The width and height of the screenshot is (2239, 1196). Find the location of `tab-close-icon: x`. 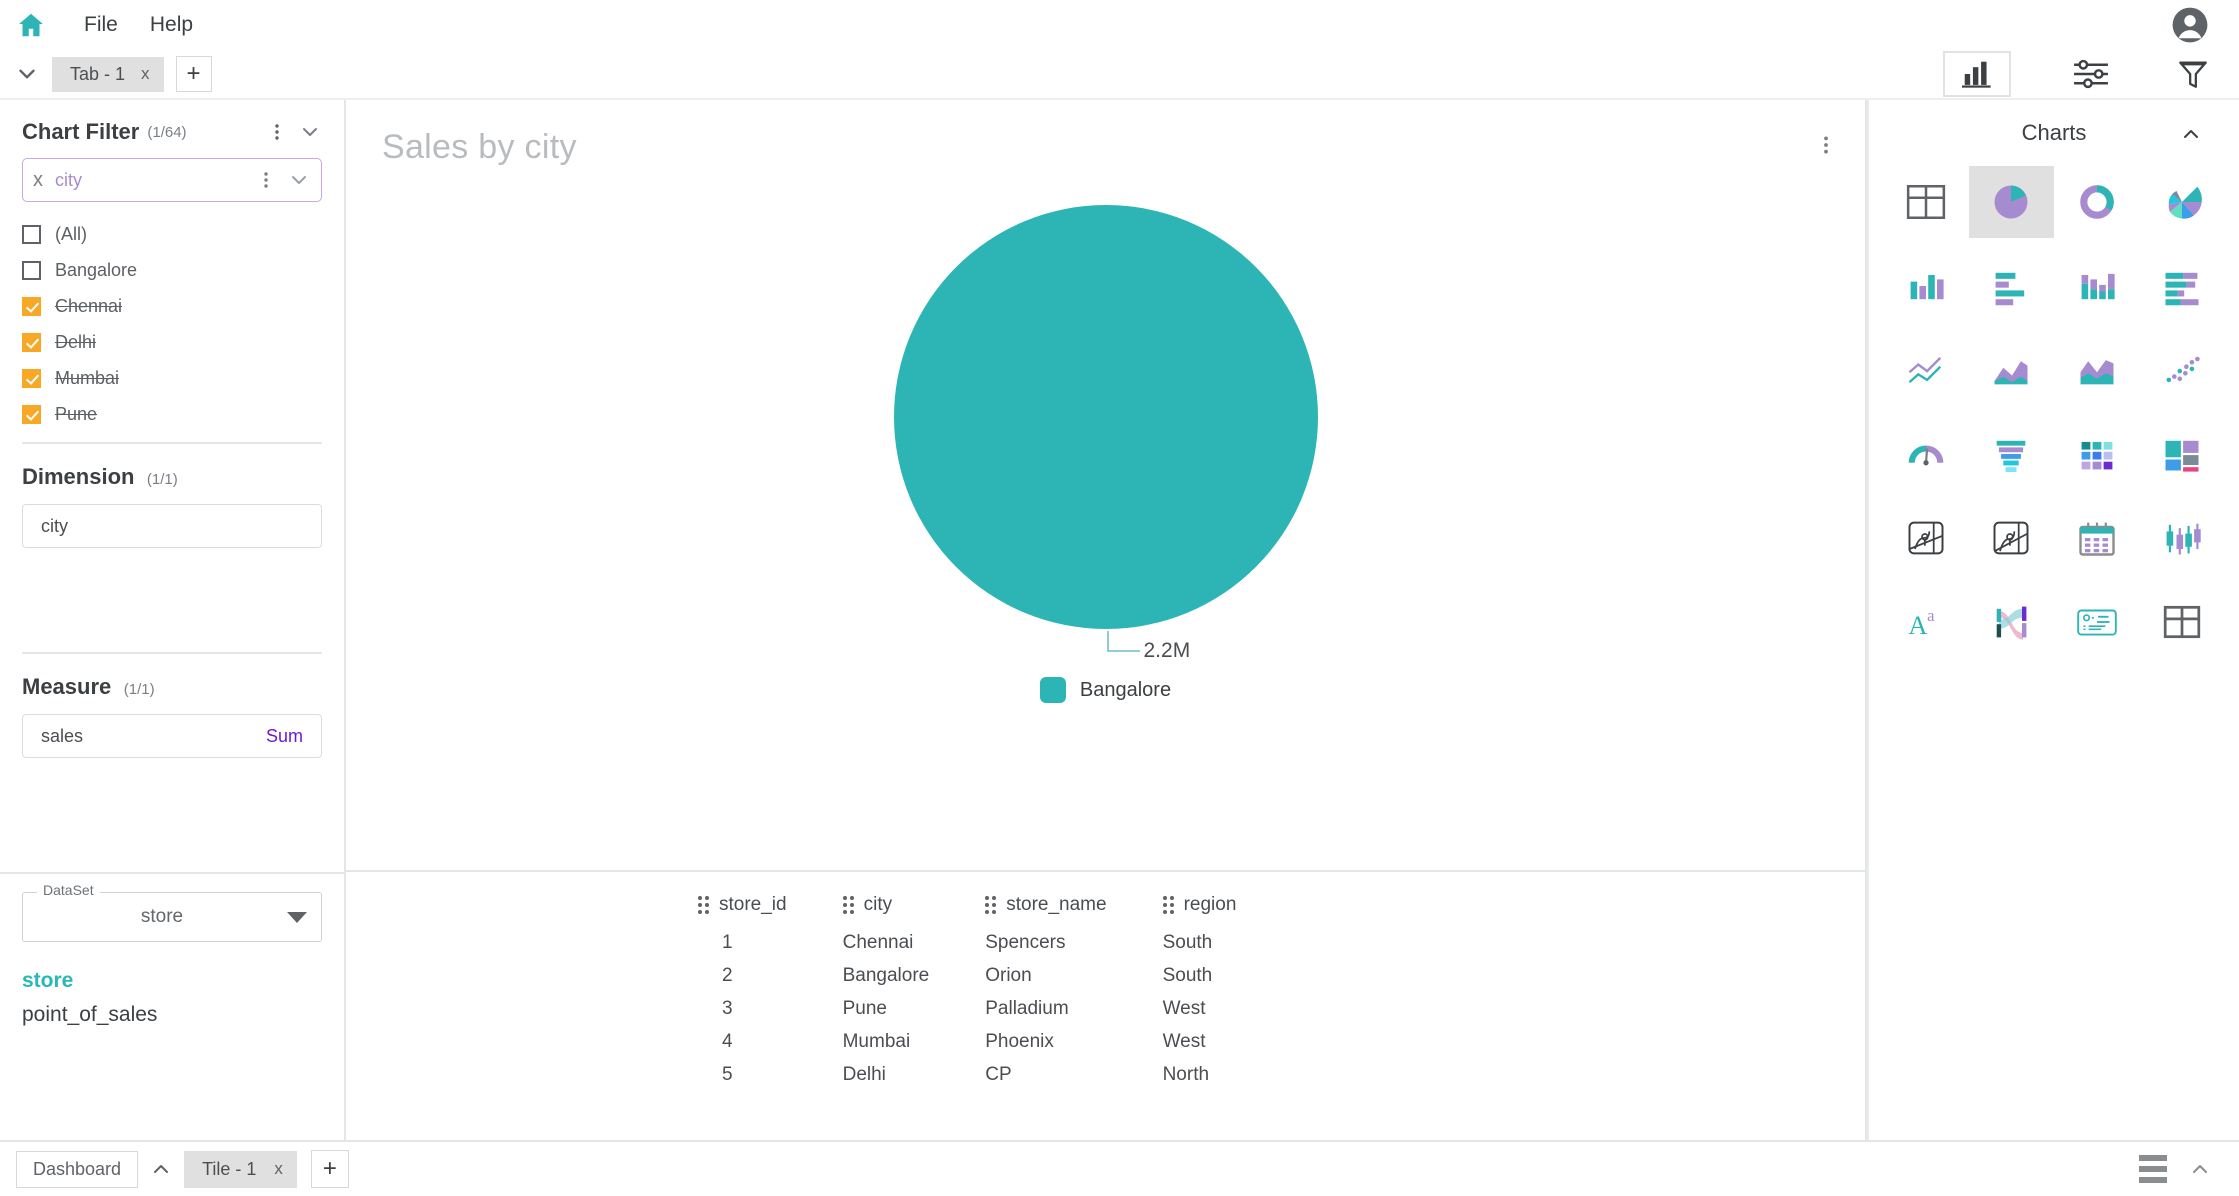

tab-close-icon: x is located at coordinates (145, 74).